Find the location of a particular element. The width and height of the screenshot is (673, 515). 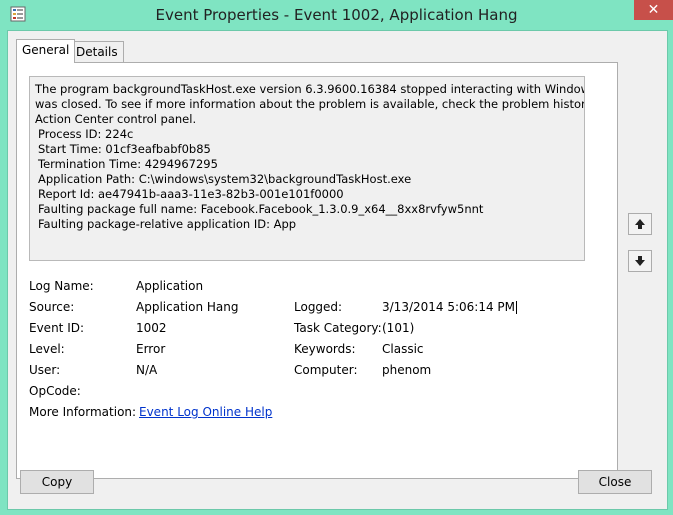

arrow-down-icon is located at coordinates (640, 261).